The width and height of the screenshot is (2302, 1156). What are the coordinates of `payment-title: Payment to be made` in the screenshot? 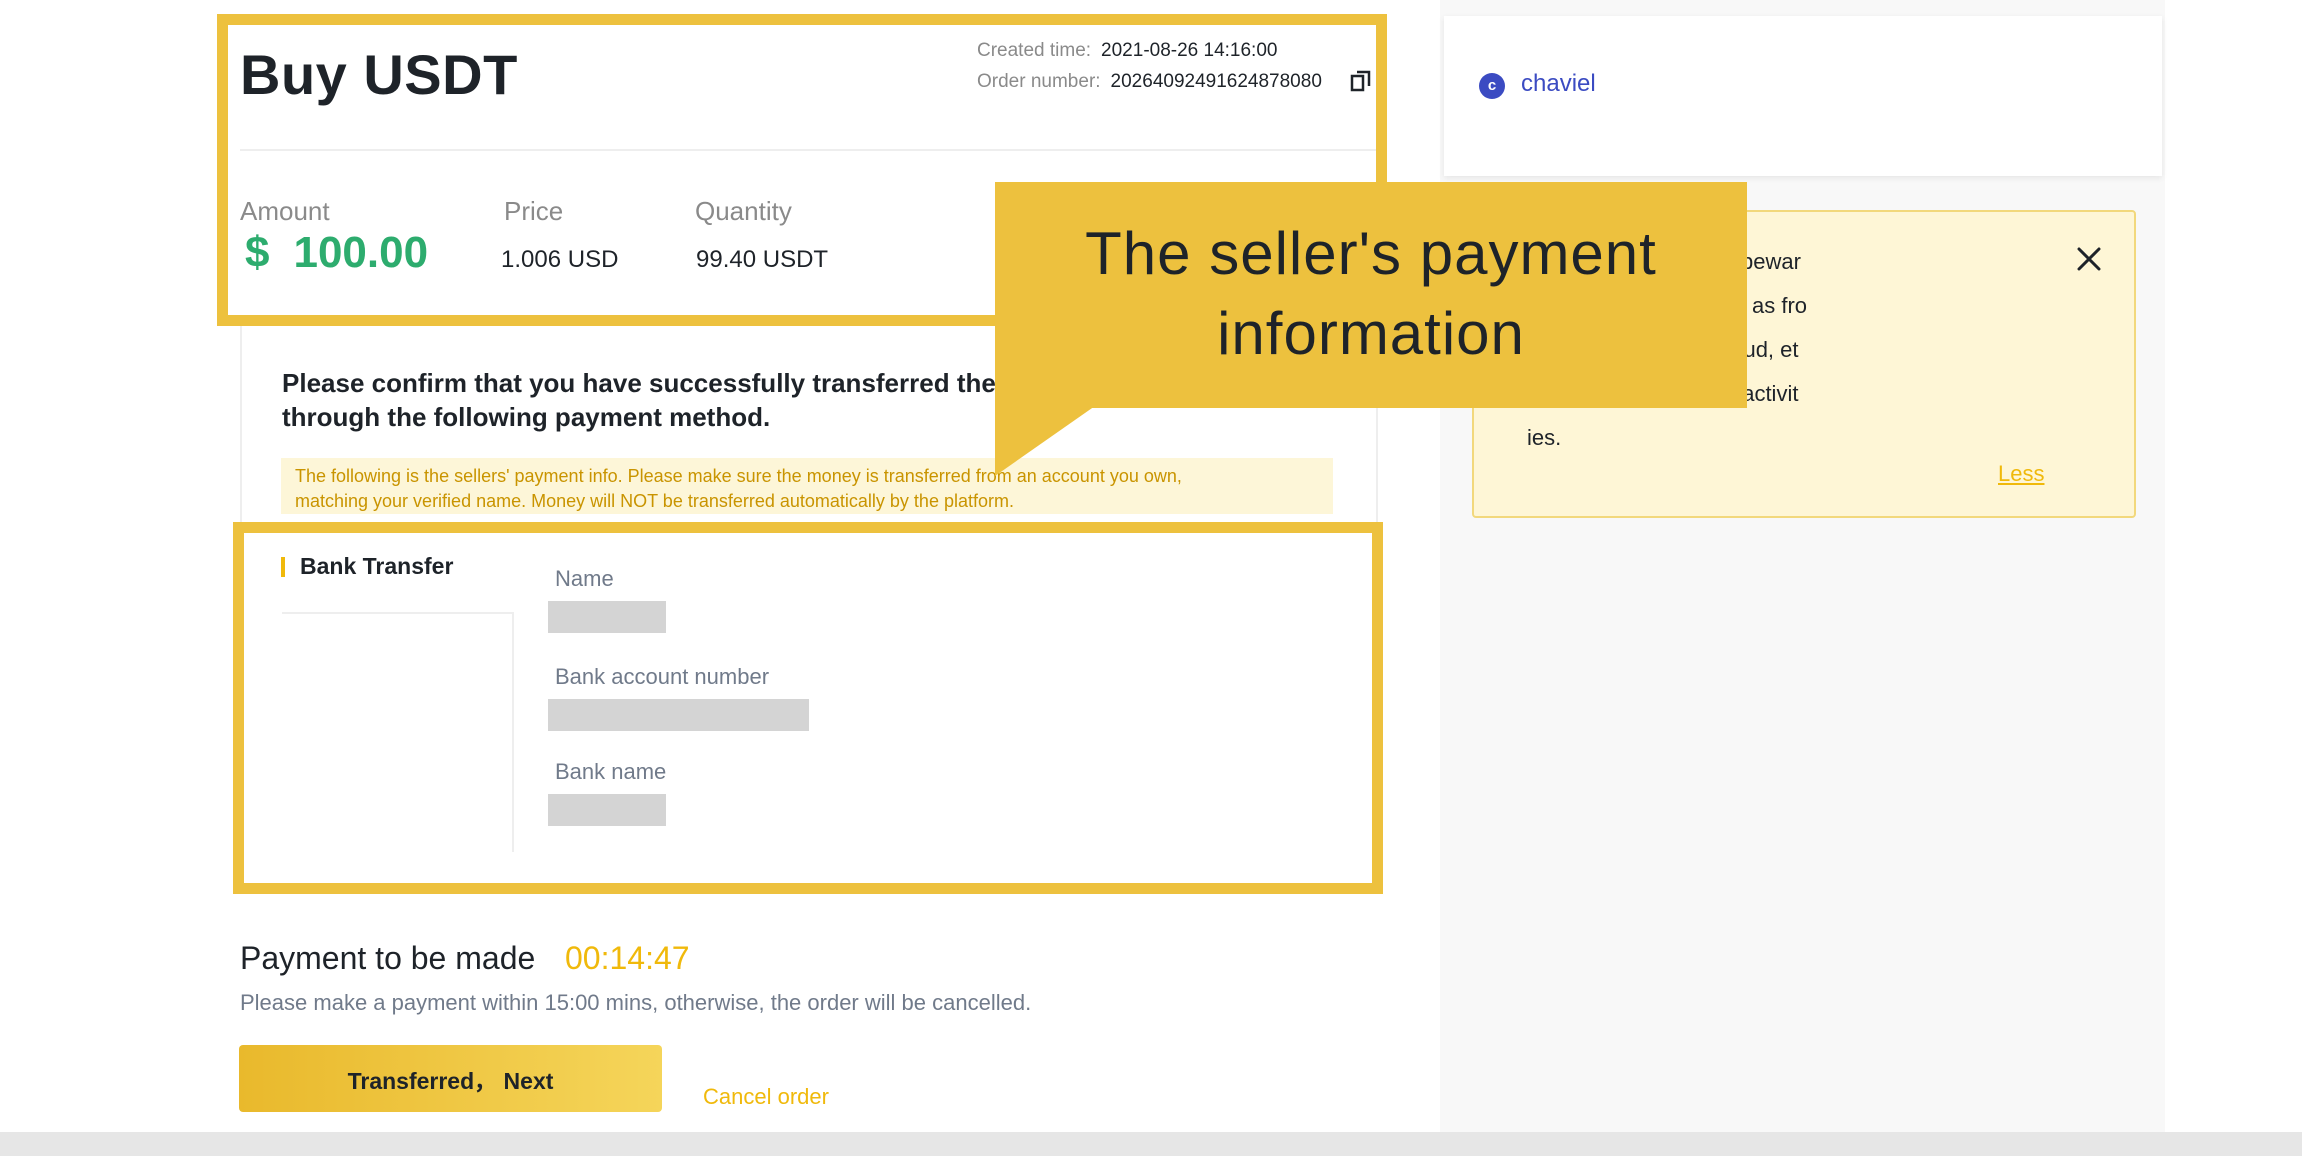 It's located at (388, 958).